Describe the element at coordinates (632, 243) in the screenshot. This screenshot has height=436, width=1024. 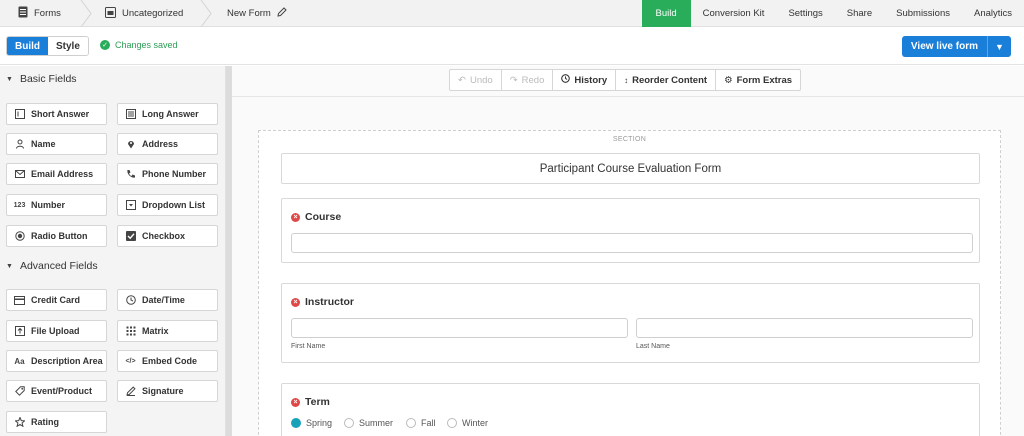
I see `course-input` at that location.